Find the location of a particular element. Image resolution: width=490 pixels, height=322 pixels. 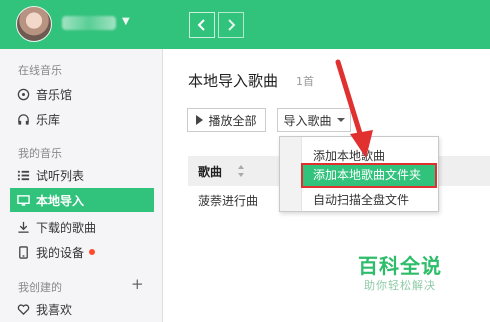

sidebar-item-label: 试听列表 is located at coordinates (60, 175).